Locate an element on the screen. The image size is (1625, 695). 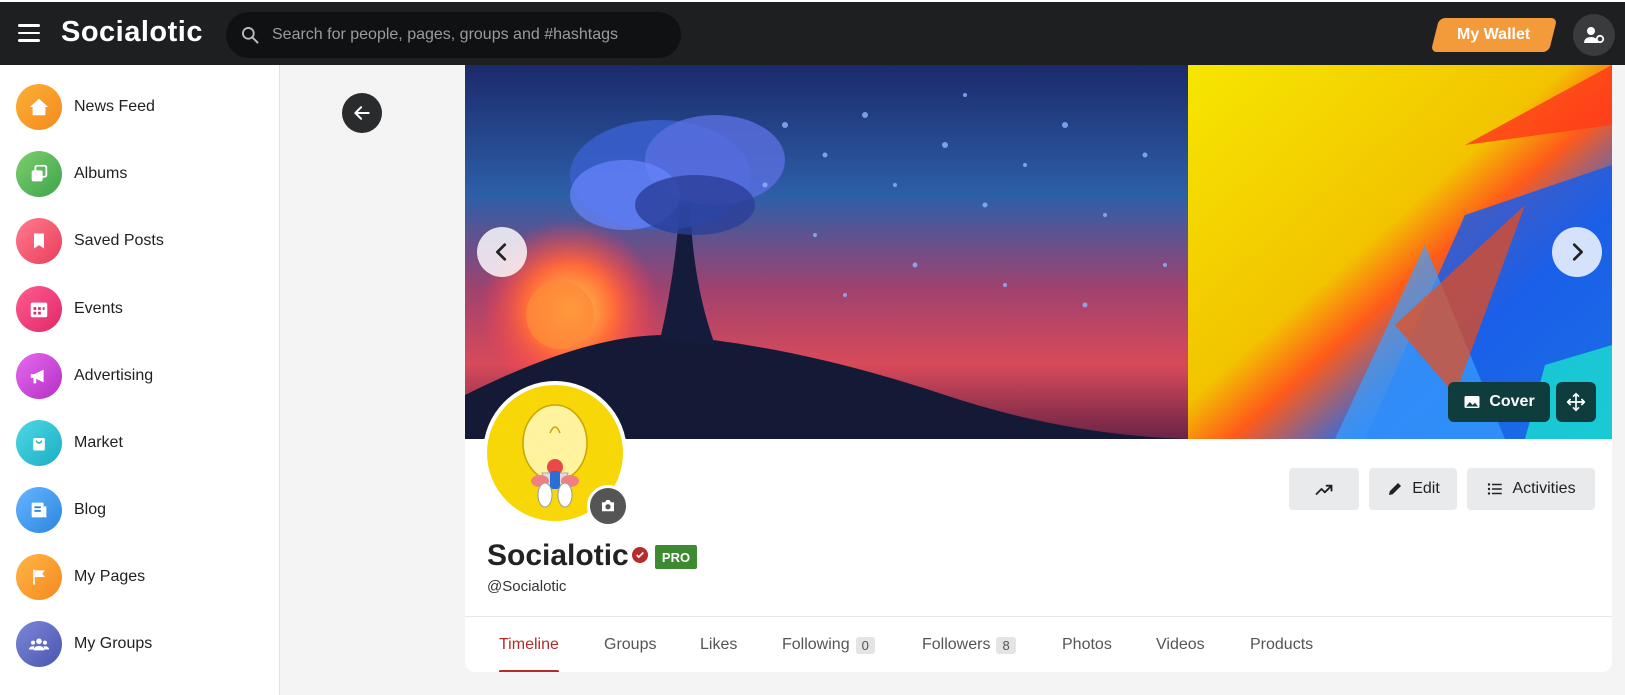
tab-videos: Videos is located at coordinates (1180, 644).